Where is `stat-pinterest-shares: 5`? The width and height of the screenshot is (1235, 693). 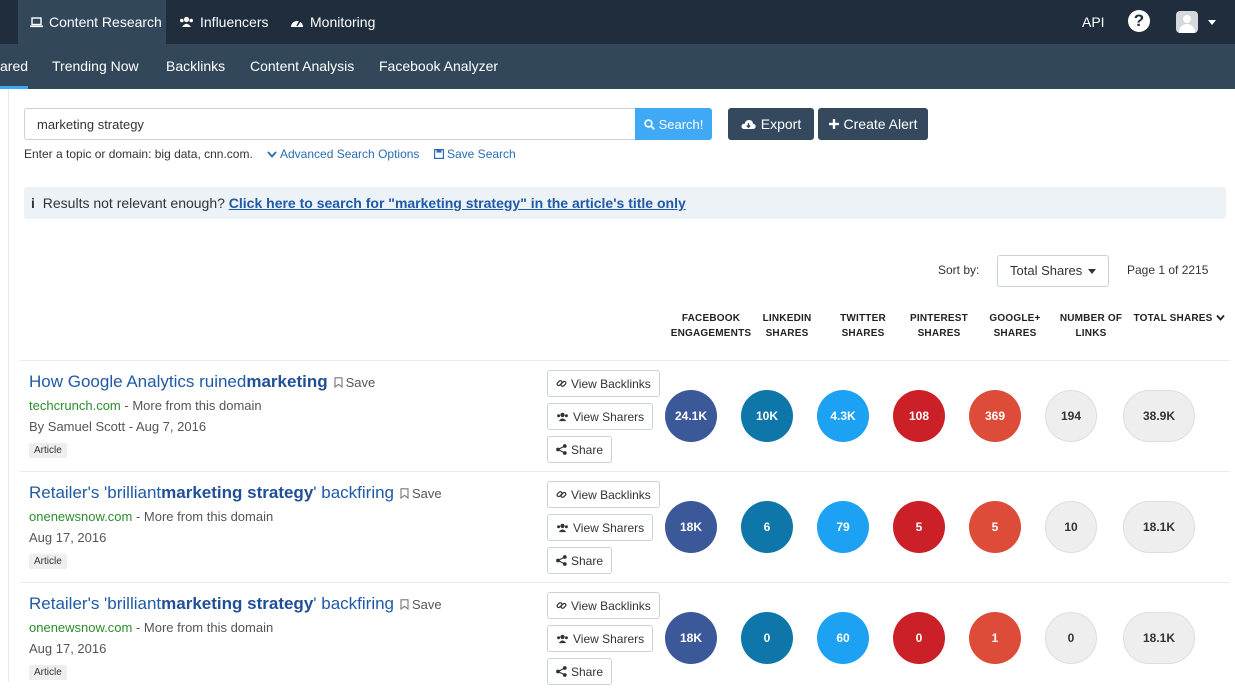 stat-pinterest-shares: 5 is located at coordinates (919, 527).